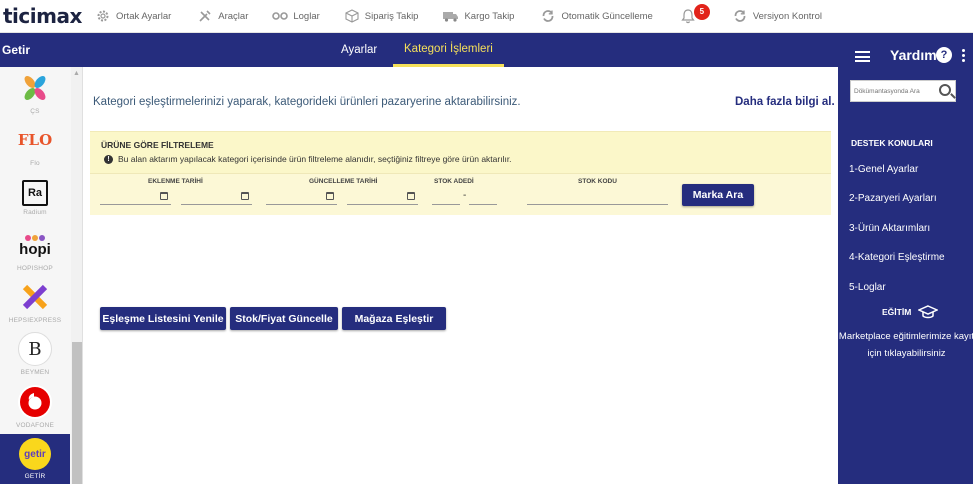 Image resolution: width=973 pixels, height=484 pixels. Describe the element at coordinates (897, 257) in the screenshot. I see `help-link-kategori-eslestirme: 4-Kategori Eşleştirme` at that location.